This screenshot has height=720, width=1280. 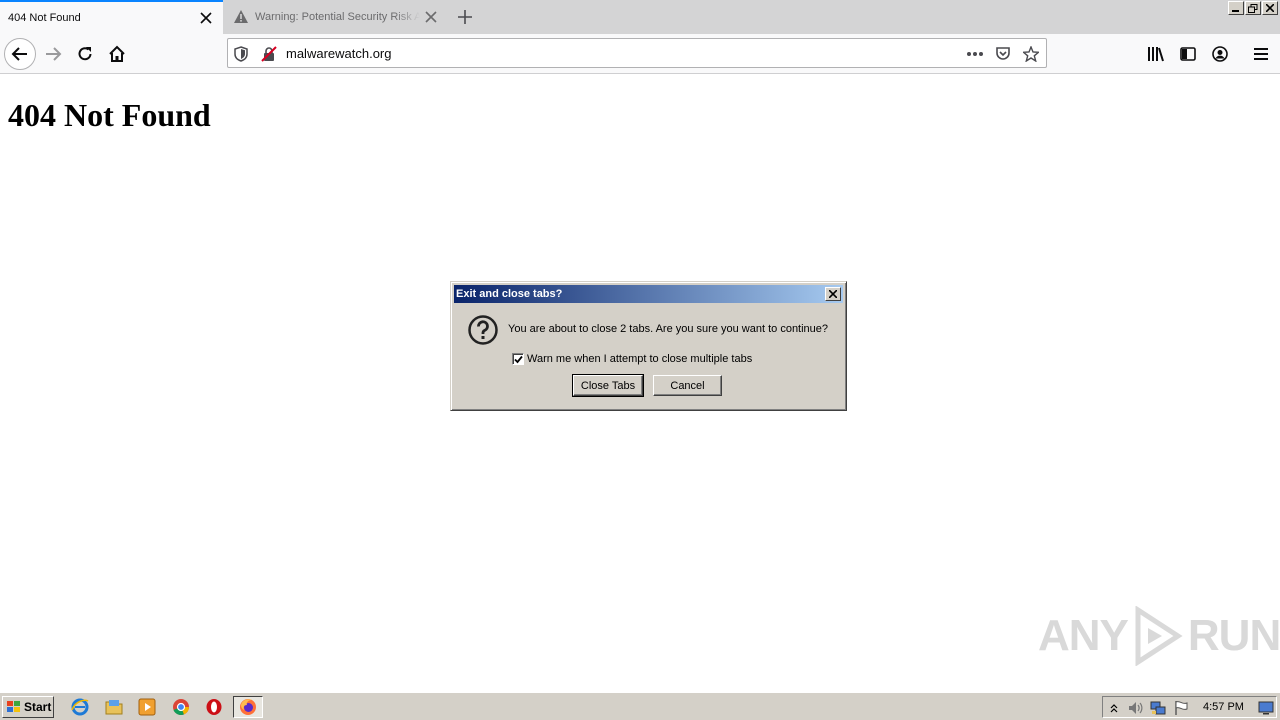 I want to click on forward-arrow-icon, so click(x=54, y=54).